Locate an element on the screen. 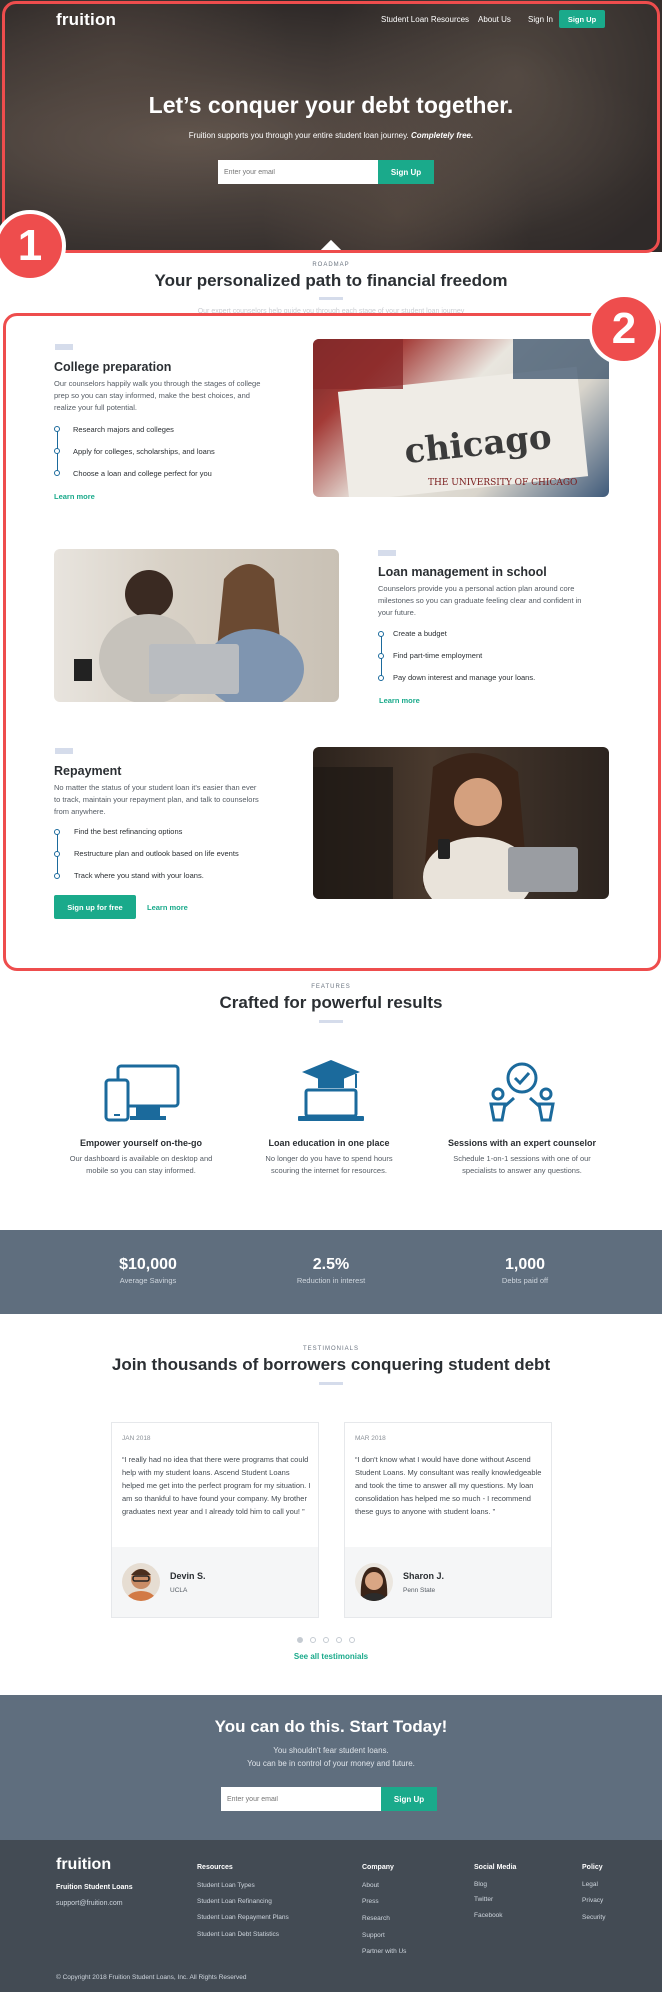 The image size is (662, 1992). hero-subtitle-emphasis: Completely free. is located at coordinates (442, 135).